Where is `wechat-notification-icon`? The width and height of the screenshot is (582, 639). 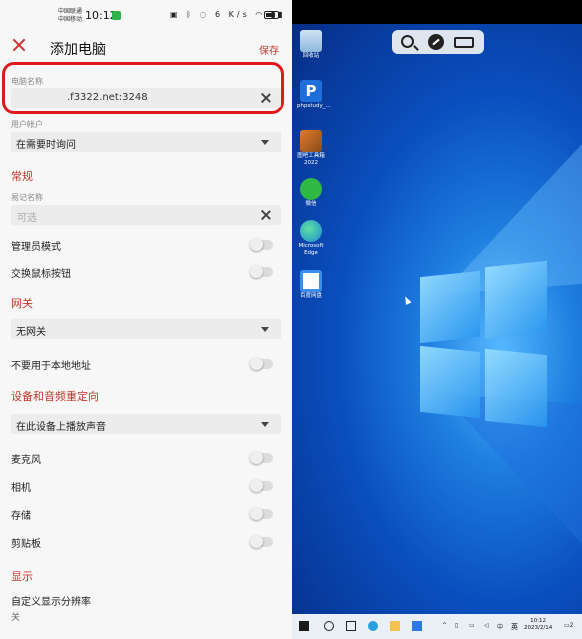 wechat-notification-icon is located at coordinates (116, 15).